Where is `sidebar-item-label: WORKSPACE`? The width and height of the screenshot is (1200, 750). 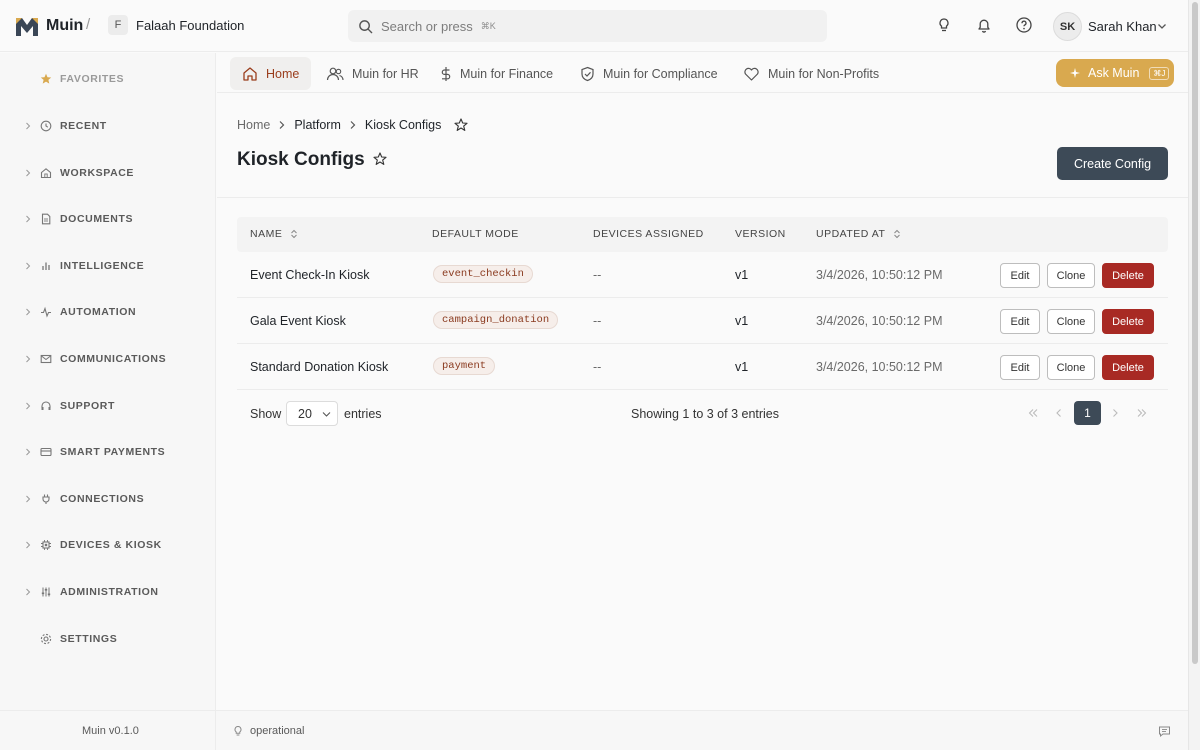
sidebar-item-label: WORKSPACE is located at coordinates (97, 173).